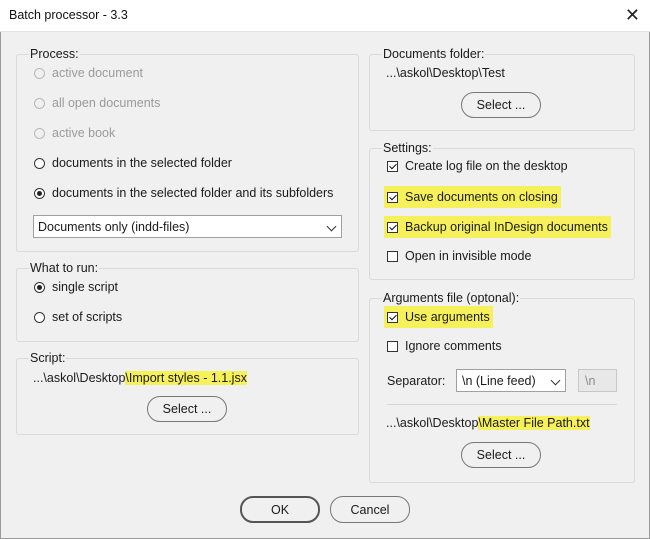  I want to click on use-arguments-label: Use arguments, so click(447, 317).